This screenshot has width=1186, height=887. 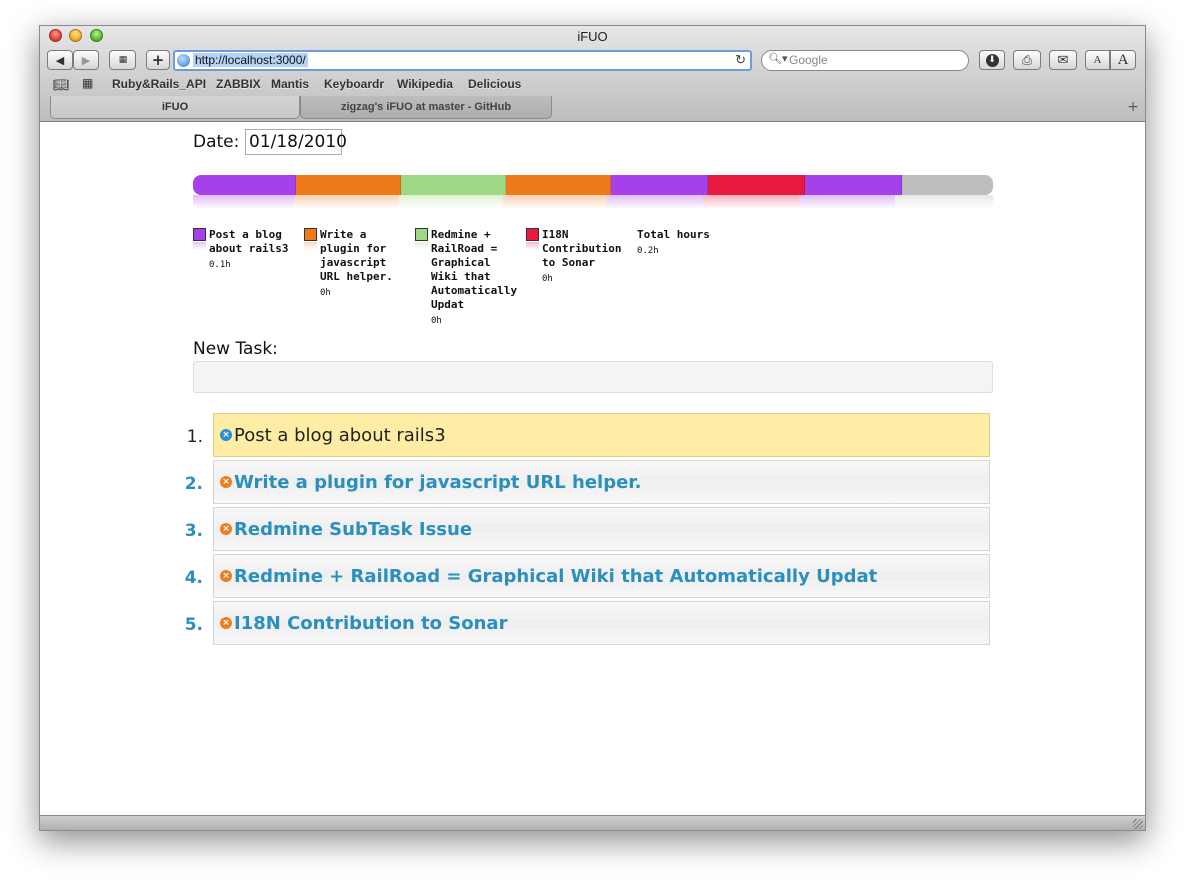 What do you see at coordinates (250, 60) in the screenshot?
I see `address-url: http://localhost:3000/` at bounding box center [250, 60].